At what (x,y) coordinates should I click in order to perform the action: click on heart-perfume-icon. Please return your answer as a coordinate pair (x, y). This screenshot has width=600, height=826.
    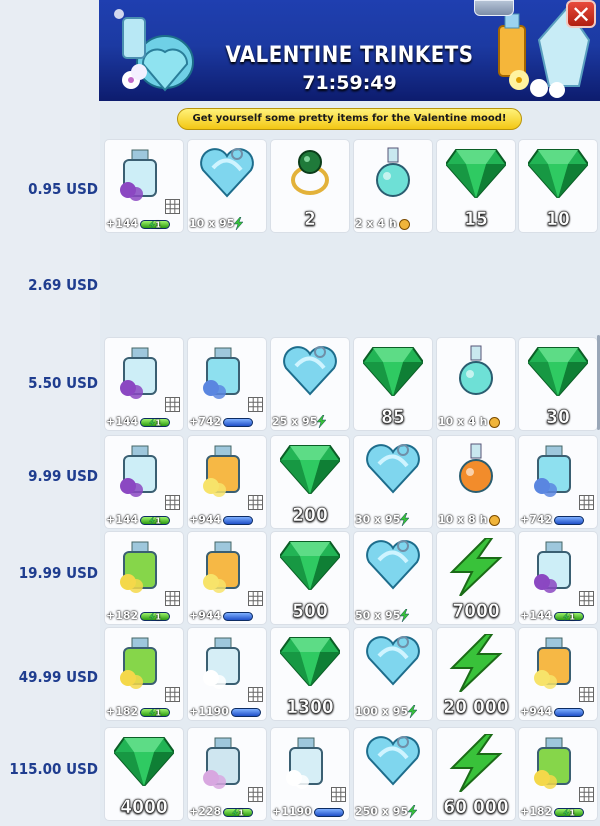
    Looking at the image, I should click on (552, 471).